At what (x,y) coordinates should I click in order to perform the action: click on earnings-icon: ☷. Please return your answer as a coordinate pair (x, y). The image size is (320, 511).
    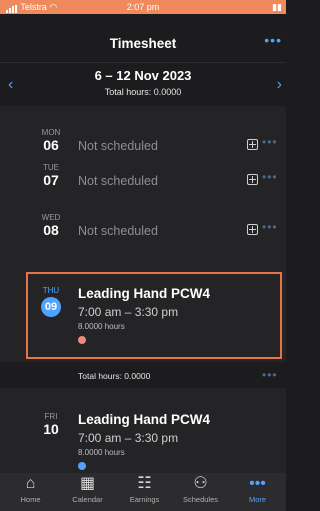
    Looking at the image, I should click on (144, 483).